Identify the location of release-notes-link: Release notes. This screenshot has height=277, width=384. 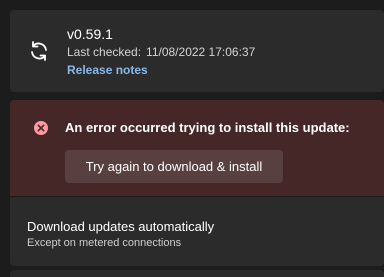
(107, 70).